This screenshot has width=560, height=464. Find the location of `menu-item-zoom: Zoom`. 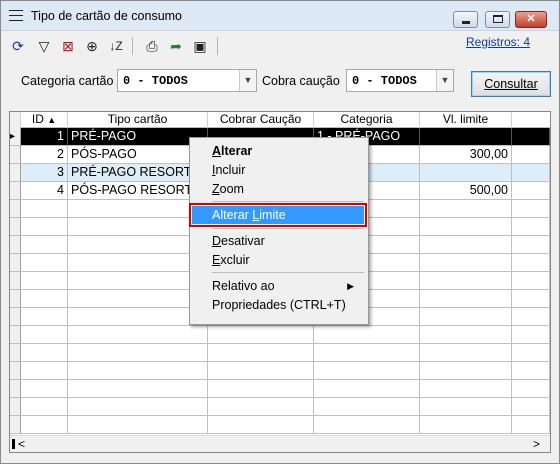

menu-item-zoom: Zoom is located at coordinates (287, 189).